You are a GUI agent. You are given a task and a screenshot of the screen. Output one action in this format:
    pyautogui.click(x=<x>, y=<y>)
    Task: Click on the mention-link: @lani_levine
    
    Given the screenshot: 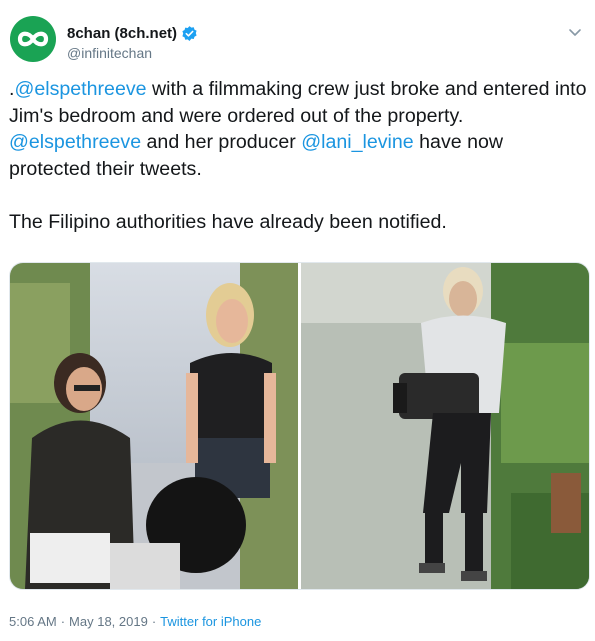 What is the action you would take?
    pyautogui.click(x=357, y=142)
    